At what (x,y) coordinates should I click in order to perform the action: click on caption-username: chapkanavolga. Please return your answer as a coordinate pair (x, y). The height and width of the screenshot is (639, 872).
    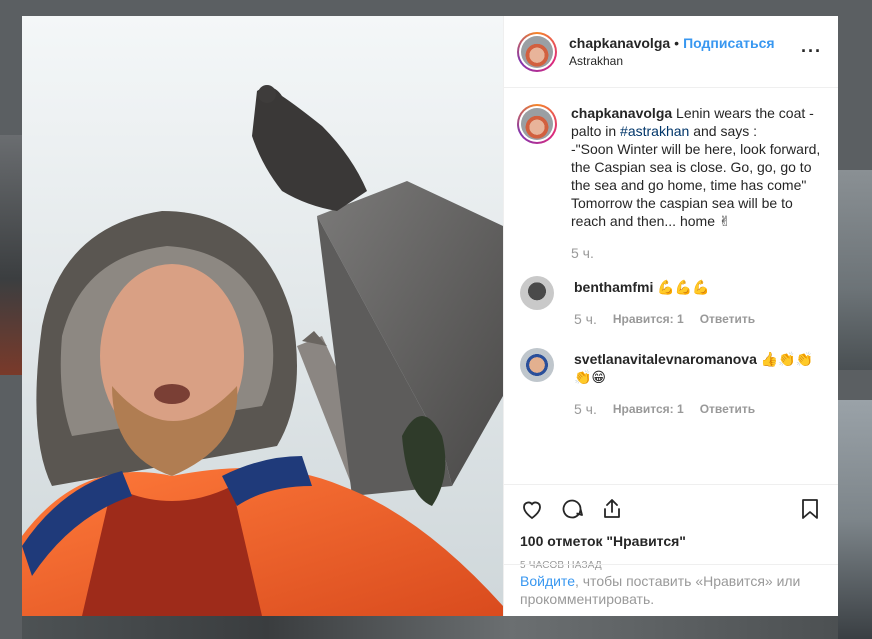
    Looking at the image, I should click on (621, 113).